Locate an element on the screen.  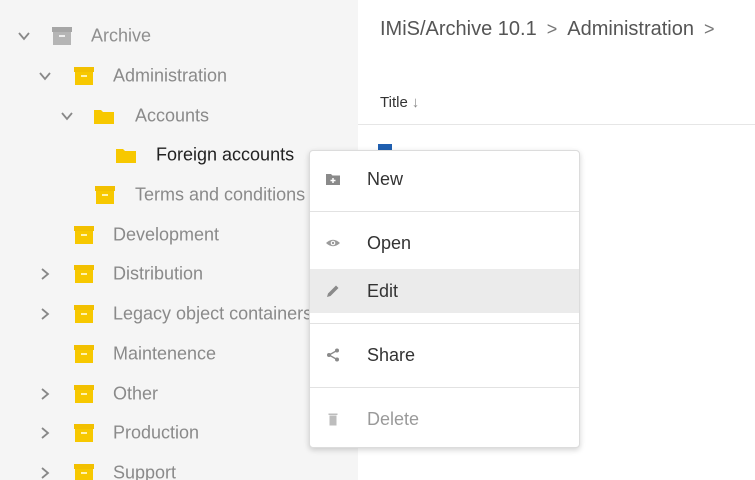
column-title-label: Title is located at coordinates (394, 102).